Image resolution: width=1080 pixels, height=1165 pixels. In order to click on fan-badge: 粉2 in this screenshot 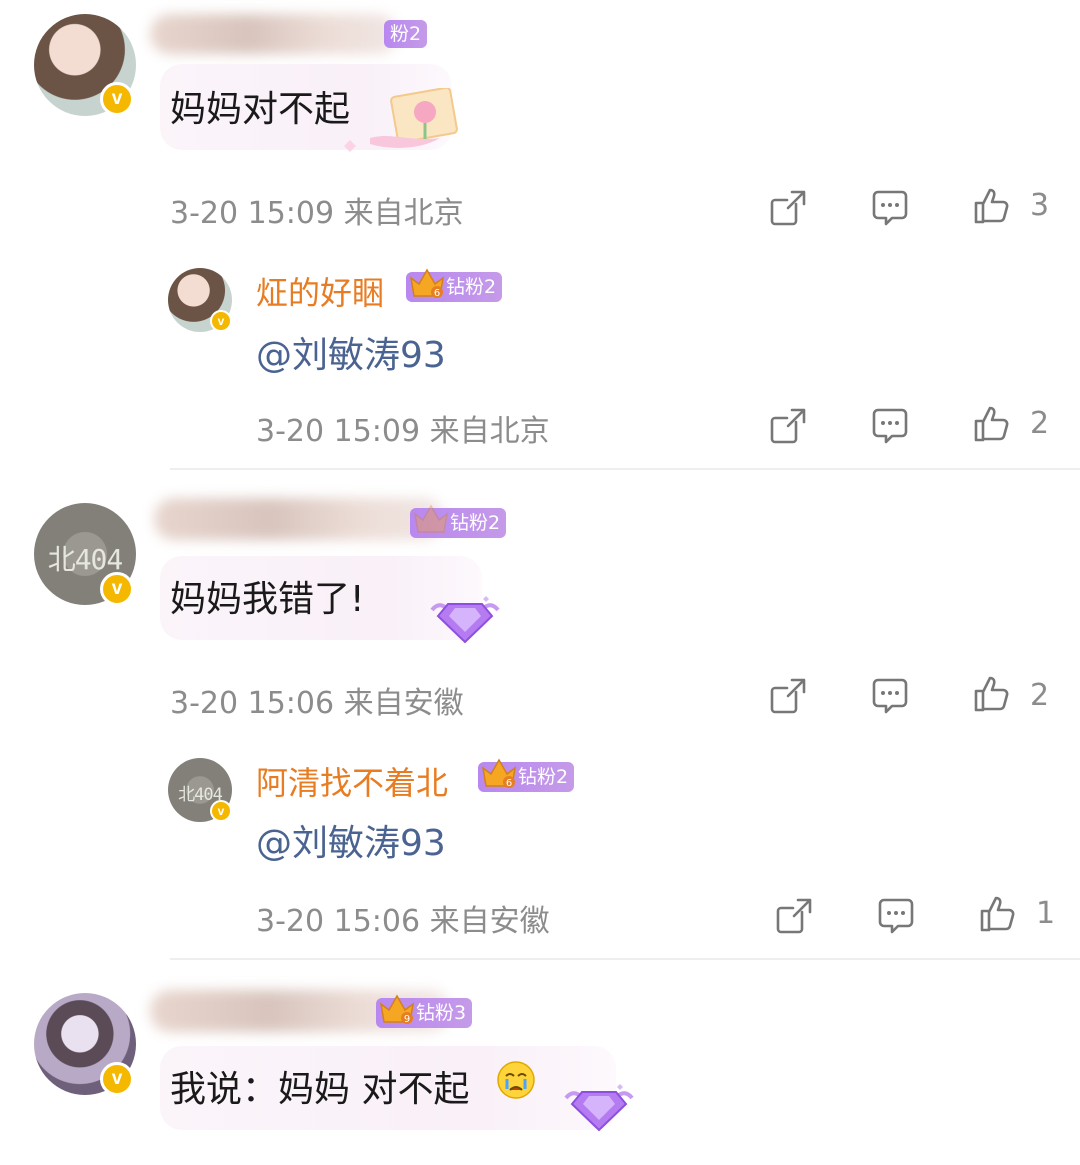, I will do `click(406, 34)`.